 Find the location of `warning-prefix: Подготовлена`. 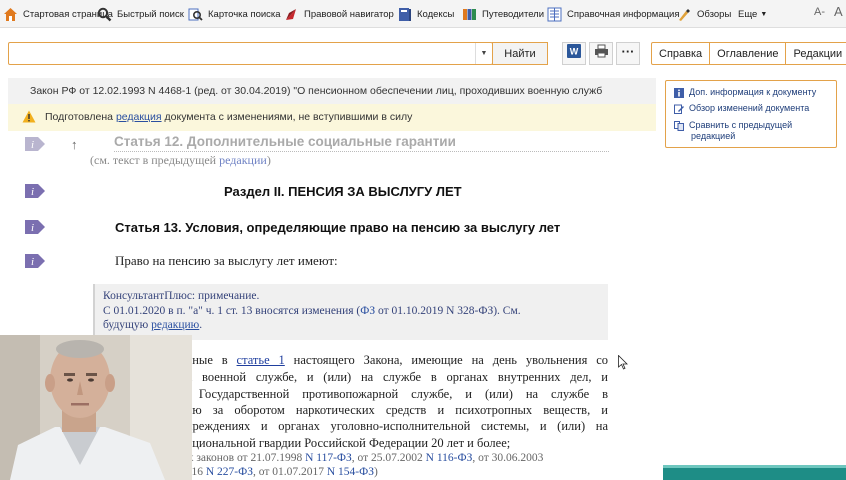

warning-prefix: Подготовлена is located at coordinates (79, 117).